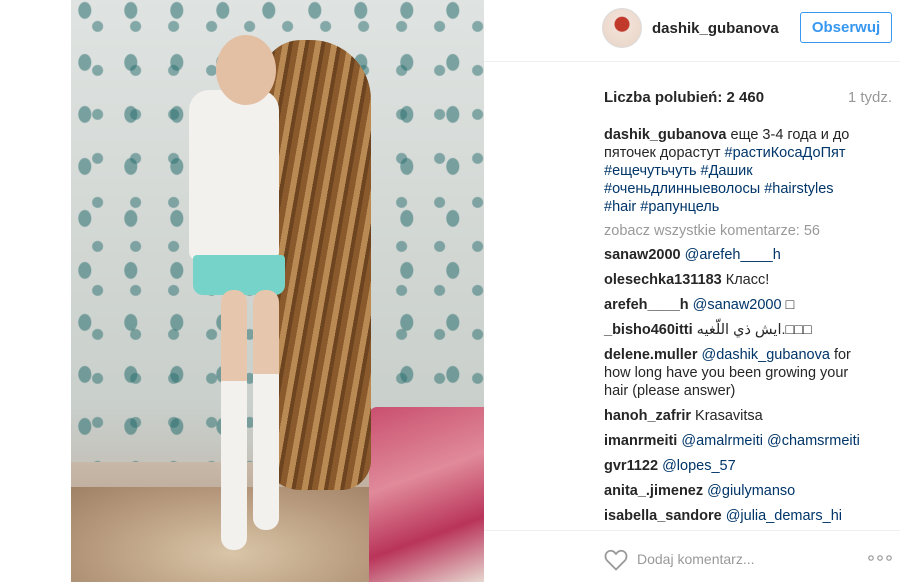 The height and width of the screenshot is (582, 900). I want to click on comment-text: ايش ذي اللّغيه.□□□, so click(754, 330).